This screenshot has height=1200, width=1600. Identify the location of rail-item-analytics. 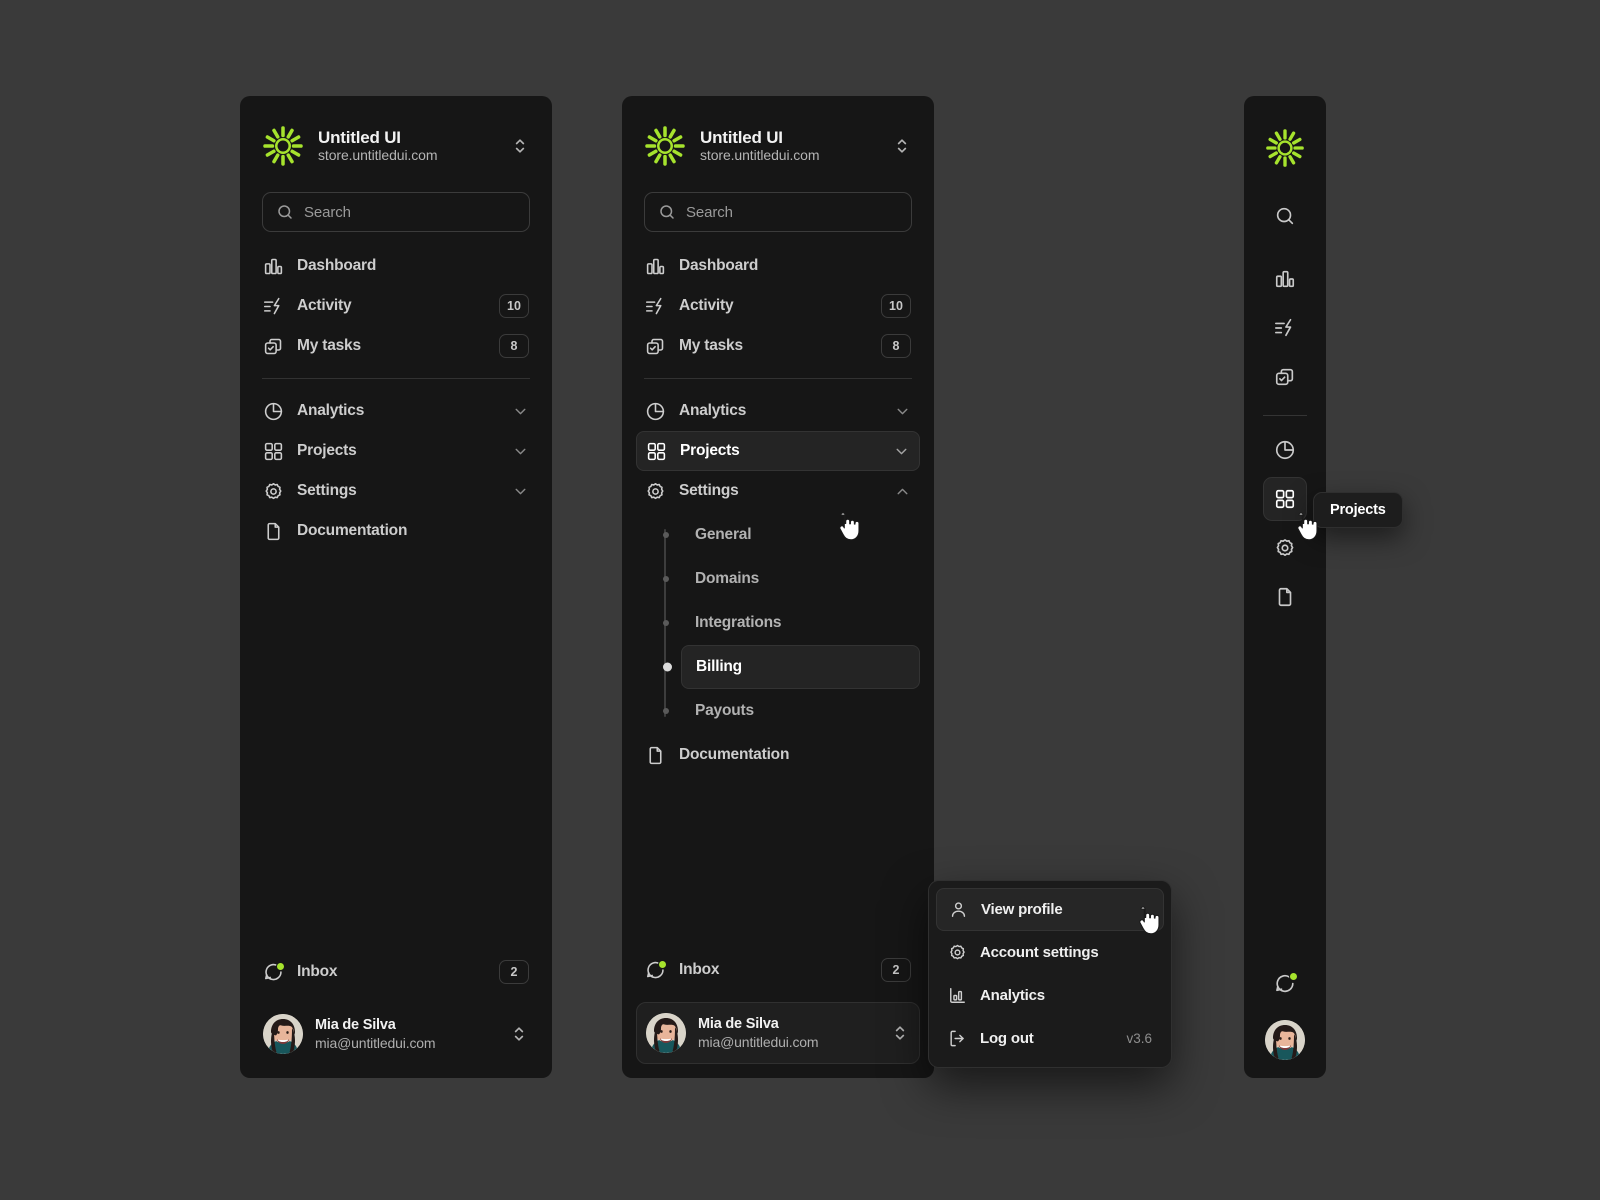
(1285, 450).